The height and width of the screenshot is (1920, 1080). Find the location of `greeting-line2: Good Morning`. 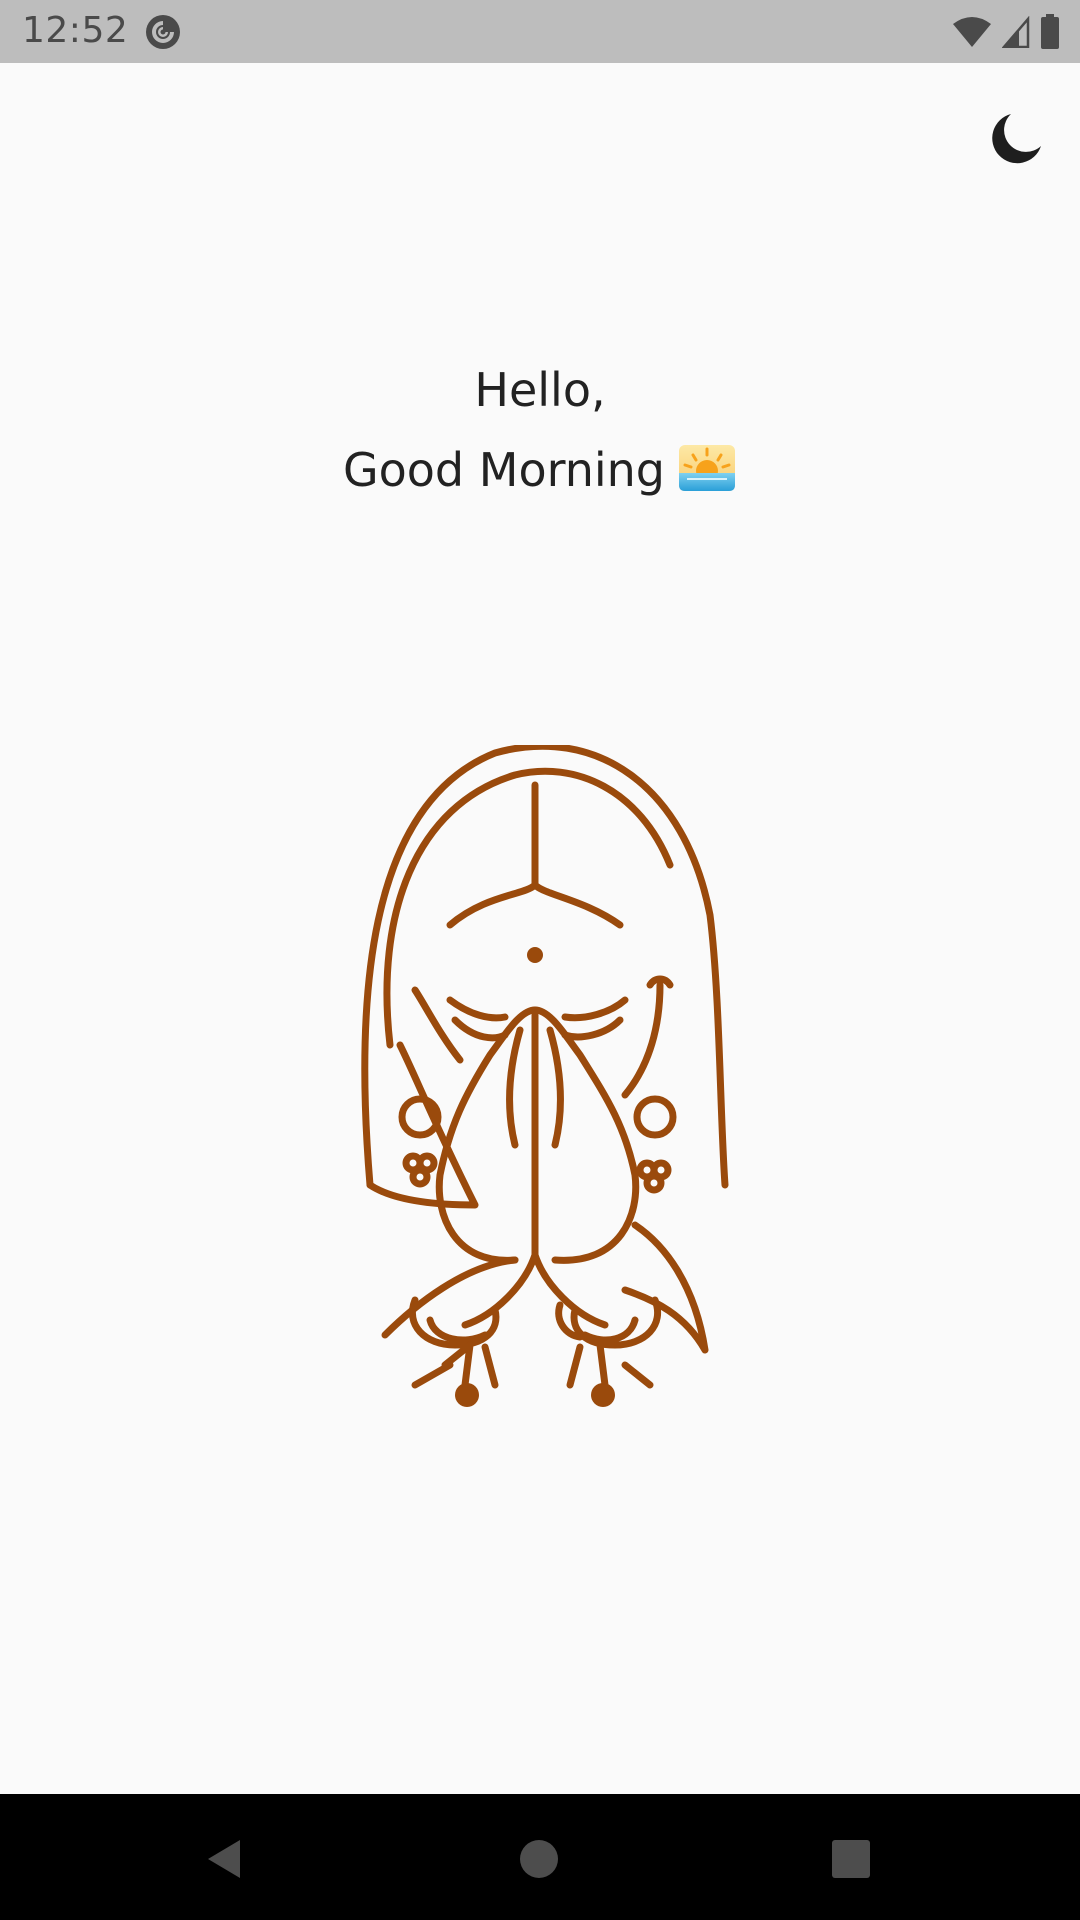

greeting-line2: Good Morning is located at coordinates (540, 470).